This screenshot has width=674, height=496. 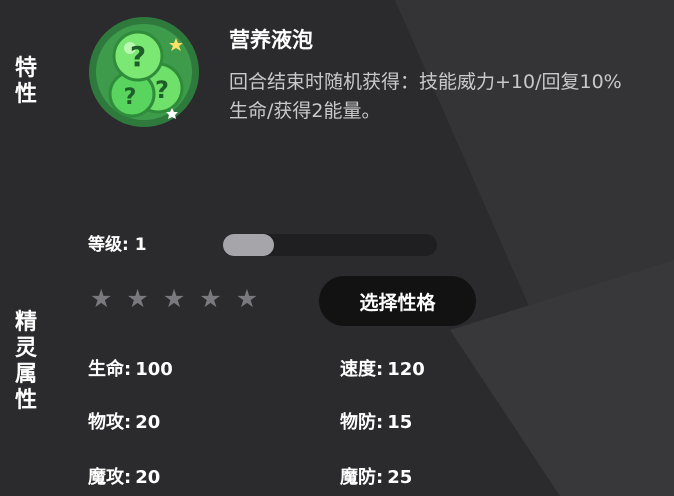 I want to click on trait-description: 回合结束时随机获得：技能威力+10/回复10%生命/获得2能量。, so click(x=425, y=96).